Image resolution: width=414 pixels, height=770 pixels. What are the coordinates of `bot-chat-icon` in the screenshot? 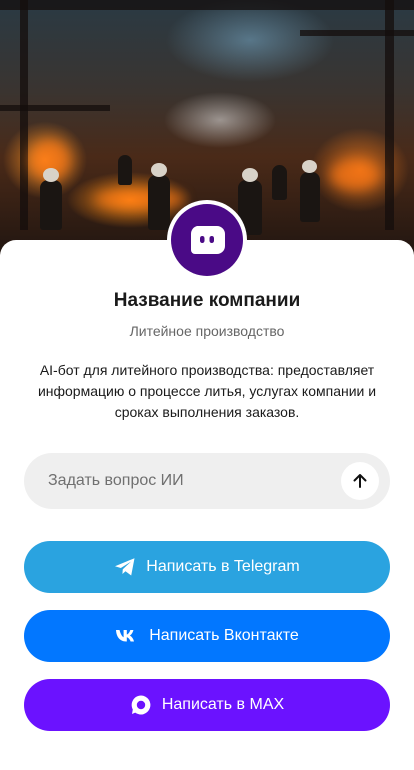 It's located at (207, 240).